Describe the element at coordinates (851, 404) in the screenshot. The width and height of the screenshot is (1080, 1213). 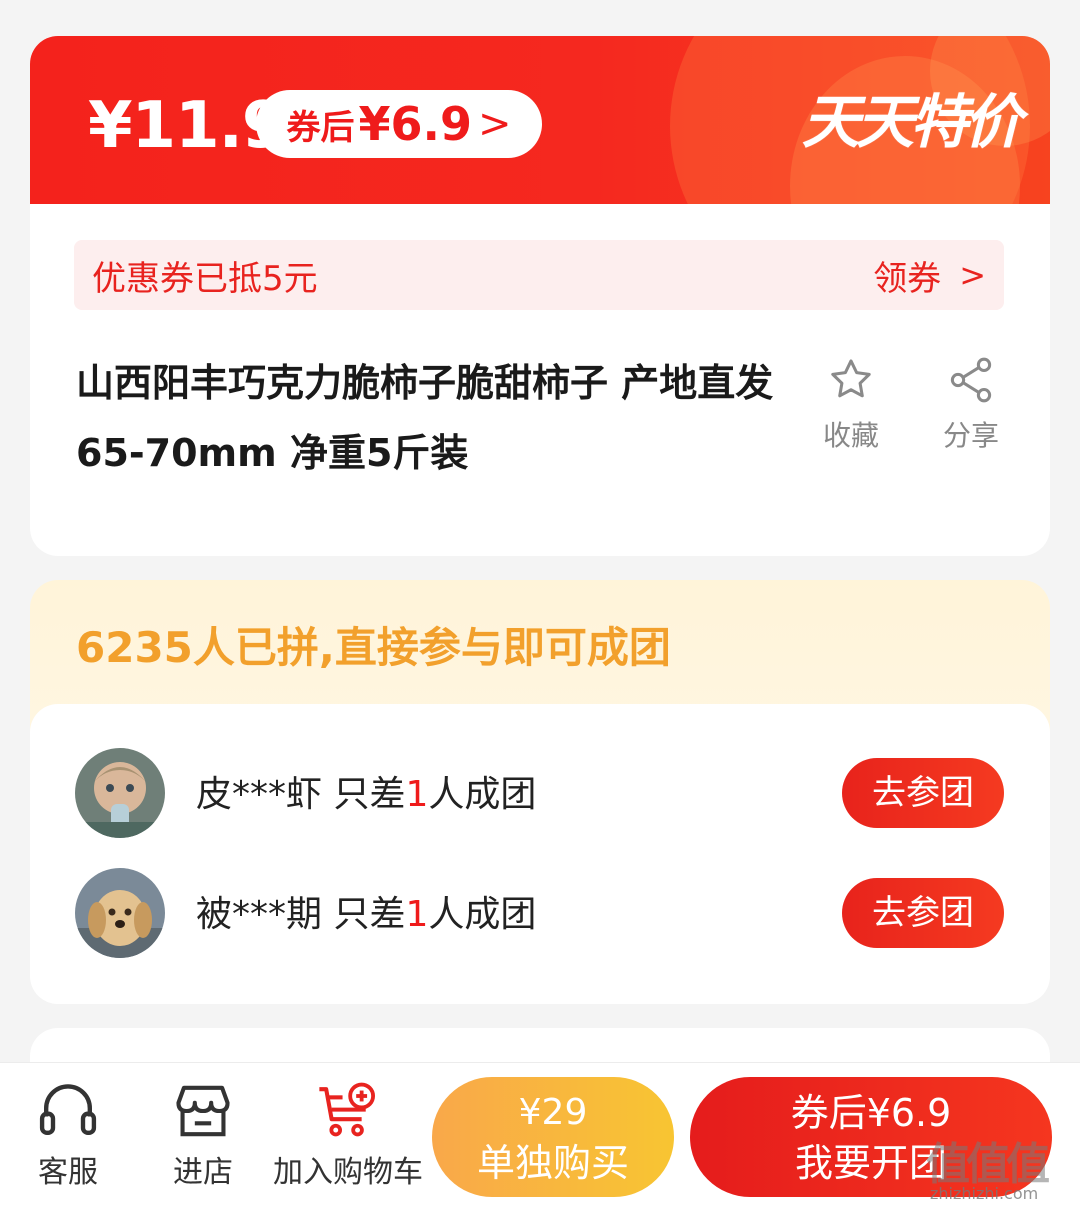
I see `favorite-button: 收藏` at that location.